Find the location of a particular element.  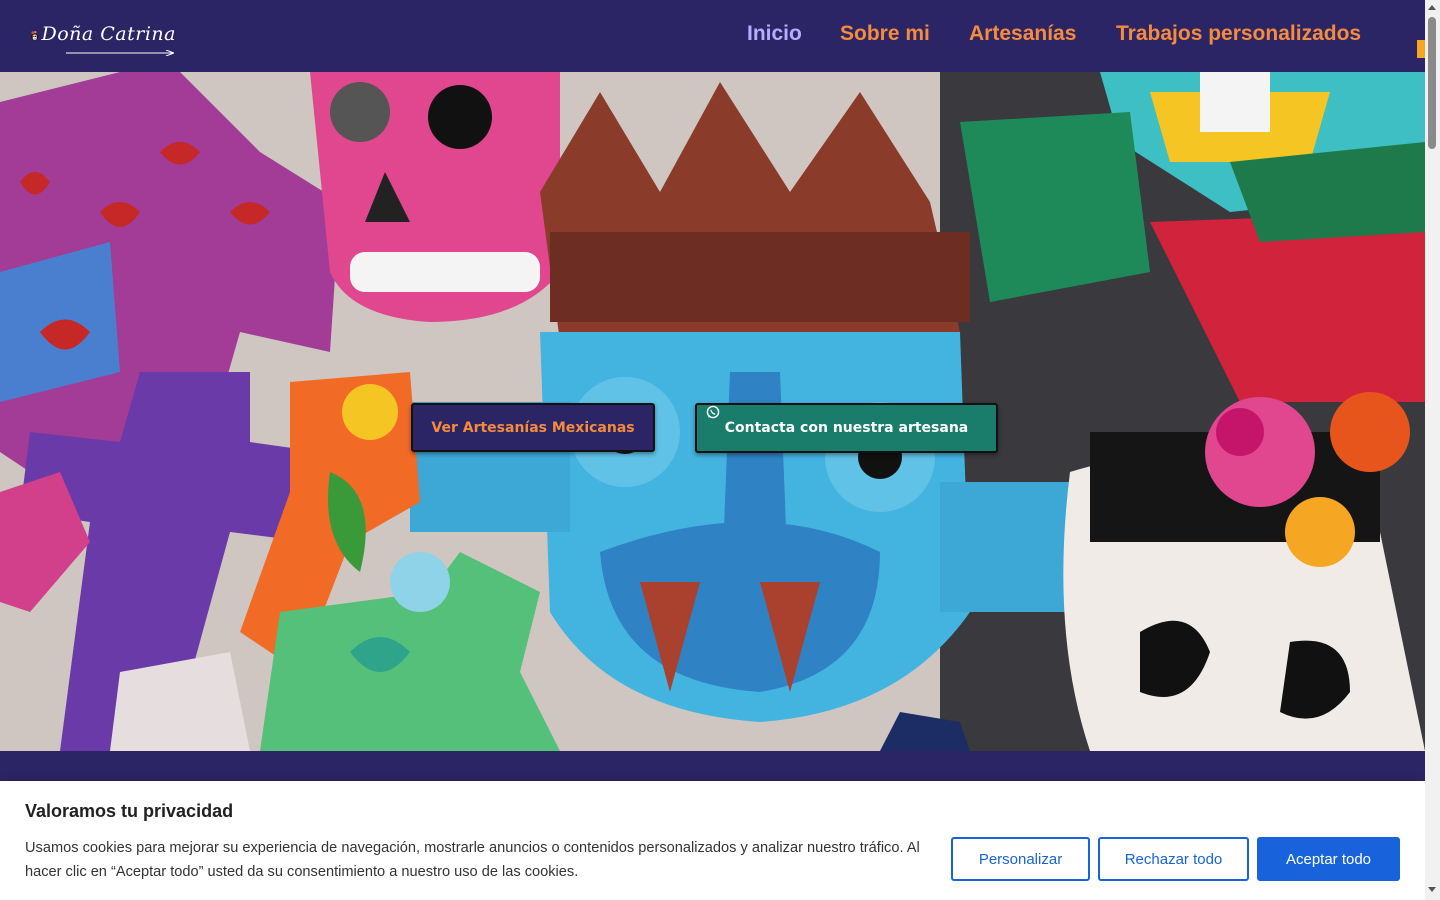

whatsapp-icon is located at coordinates (713, 412).